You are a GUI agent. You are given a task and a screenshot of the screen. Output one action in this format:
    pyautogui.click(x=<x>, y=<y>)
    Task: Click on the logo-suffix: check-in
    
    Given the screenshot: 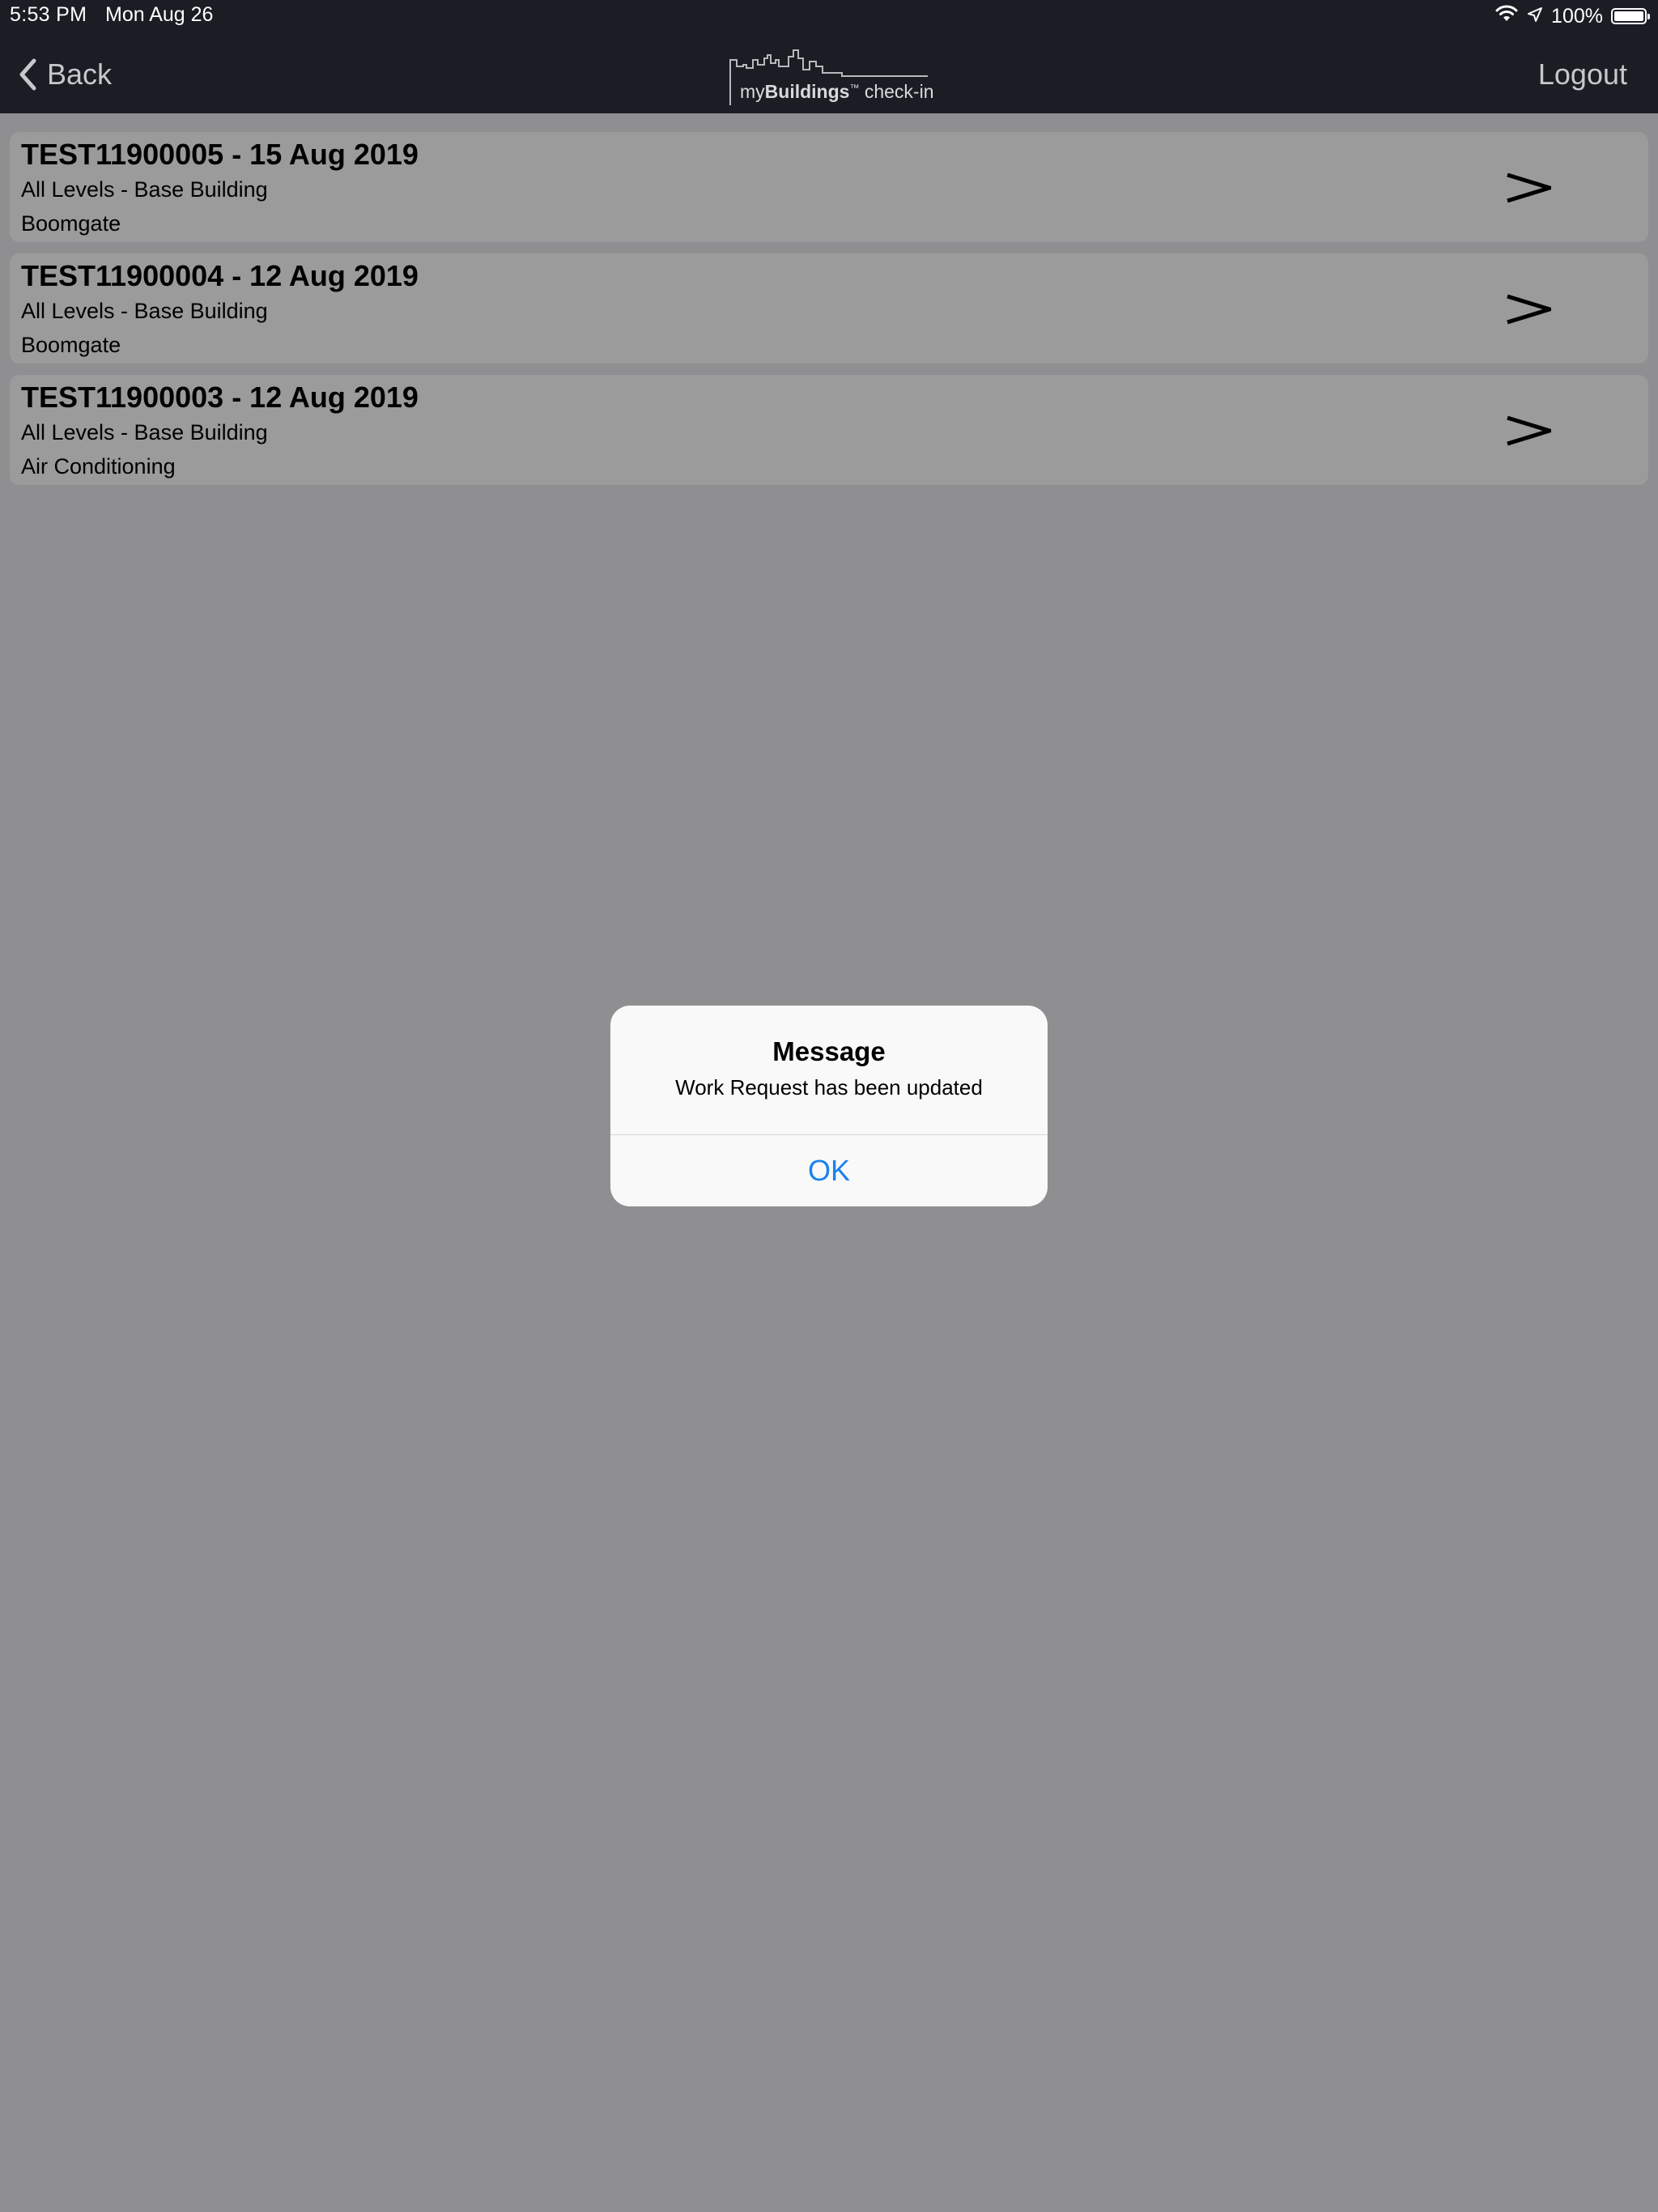 What is the action you would take?
    pyautogui.click(x=899, y=92)
    